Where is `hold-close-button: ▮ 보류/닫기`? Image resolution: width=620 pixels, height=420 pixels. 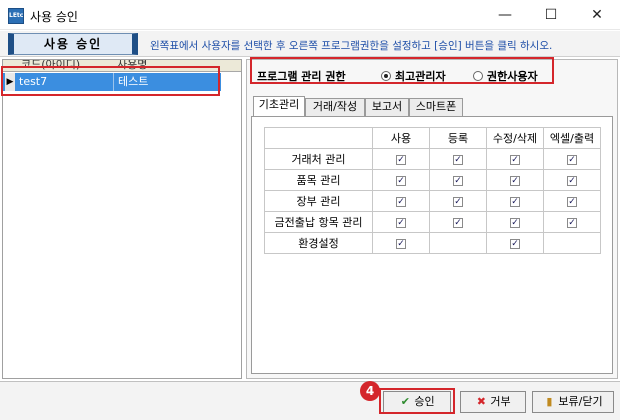 hold-close-button: ▮ 보류/닫기 is located at coordinates (573, 402).